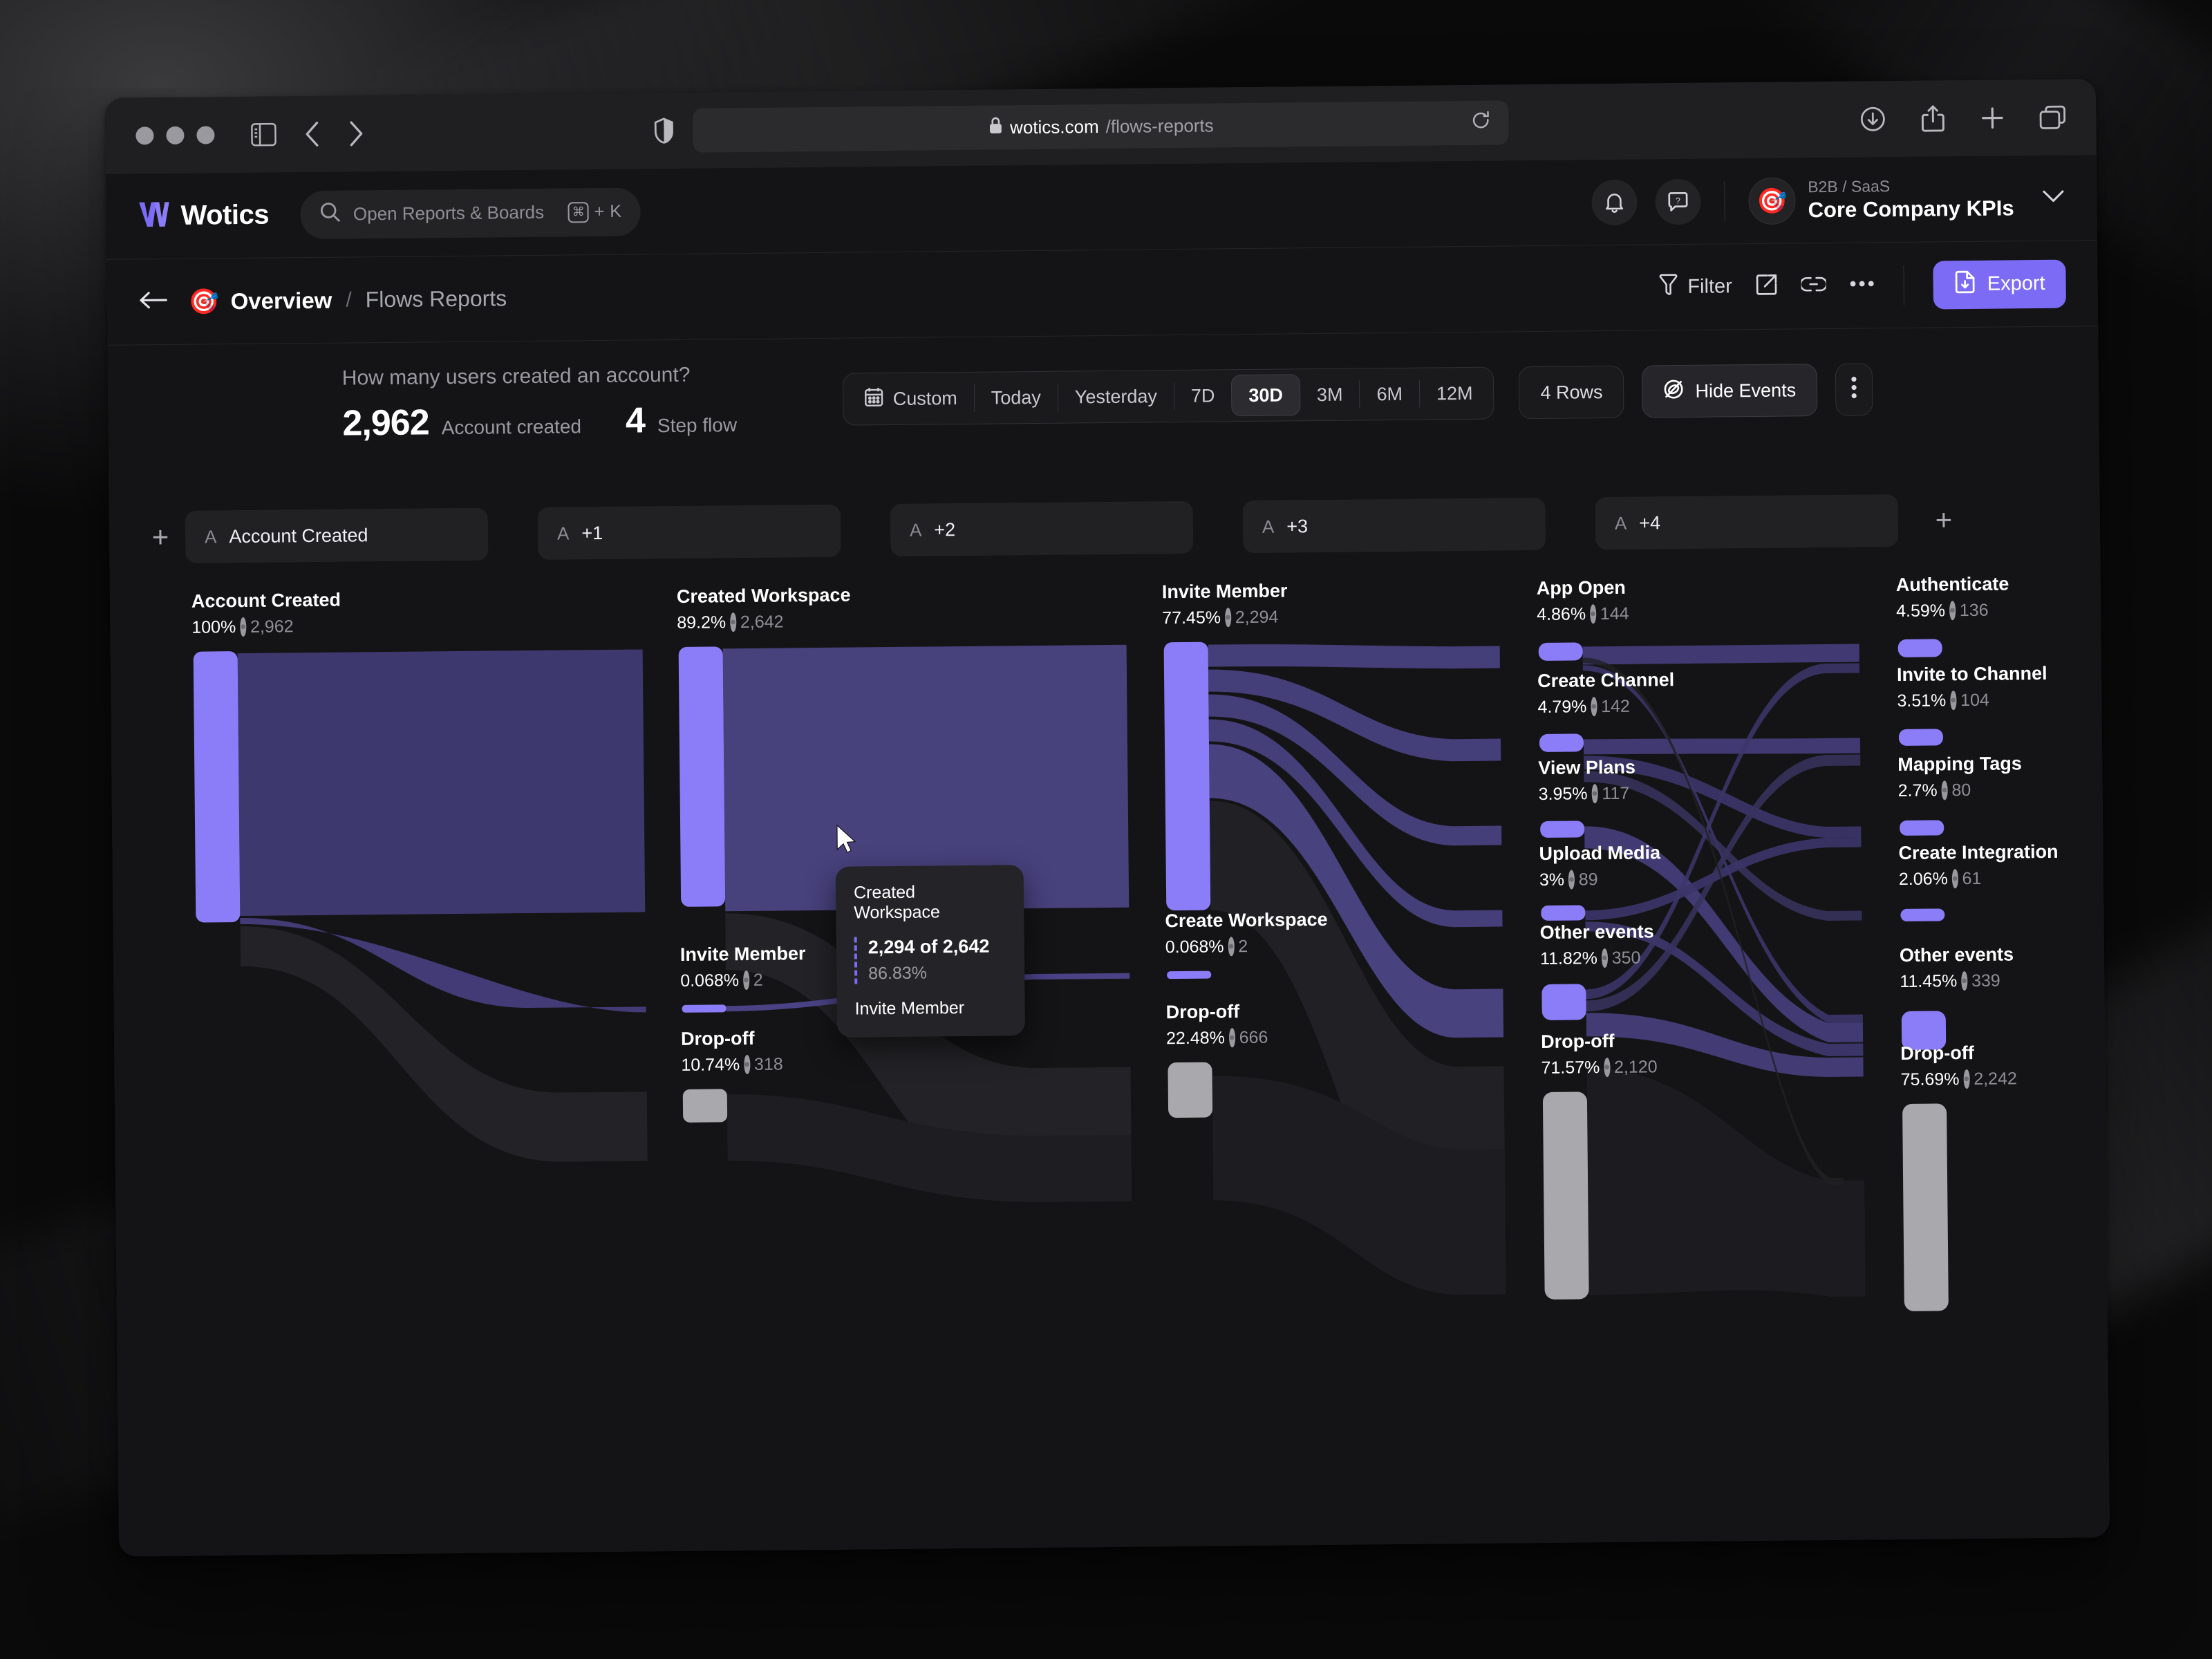 The image size is (2212, 1659). Describe the element at coordinates (312, 134) in the screenshot. I see `browser-back-icon` at that location.